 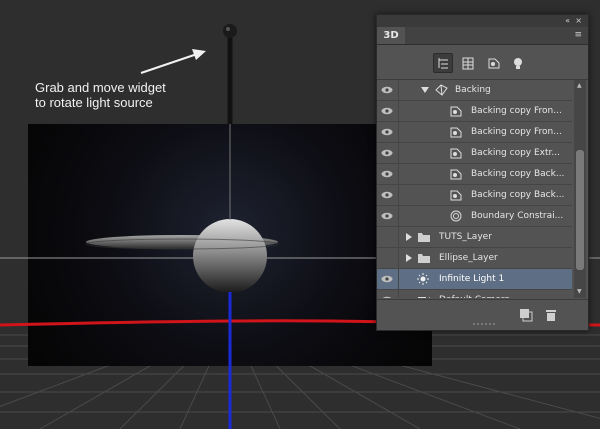 What do you see at coordinates (579, 86) in the screenshot?
I see `scroll-up-icon: ▲` at bounding box center [579, 86].